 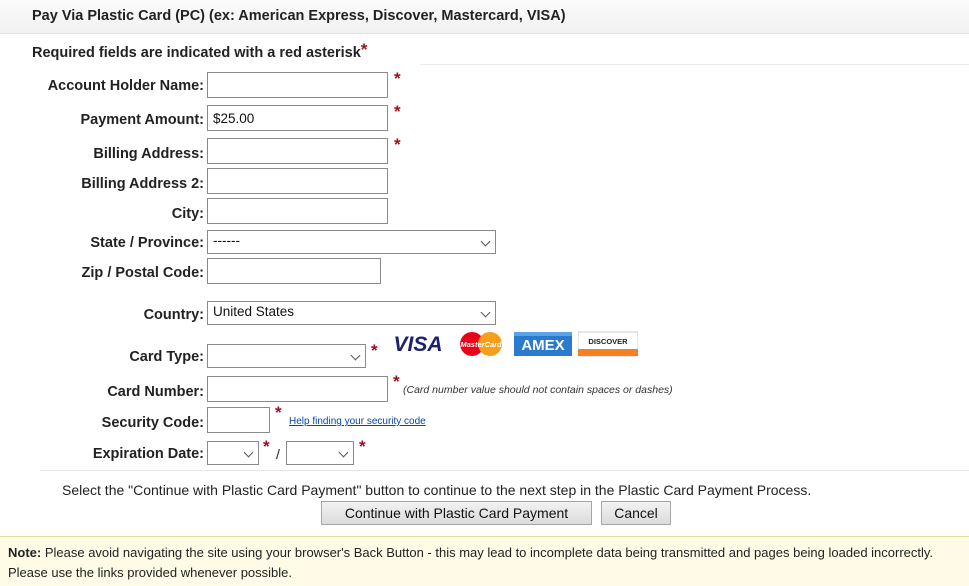 What do you see at coordinates (142, 184) in the screenshot?
I see `billing-address2-label: Billing Address 2:` at bounding box center [142, 184].